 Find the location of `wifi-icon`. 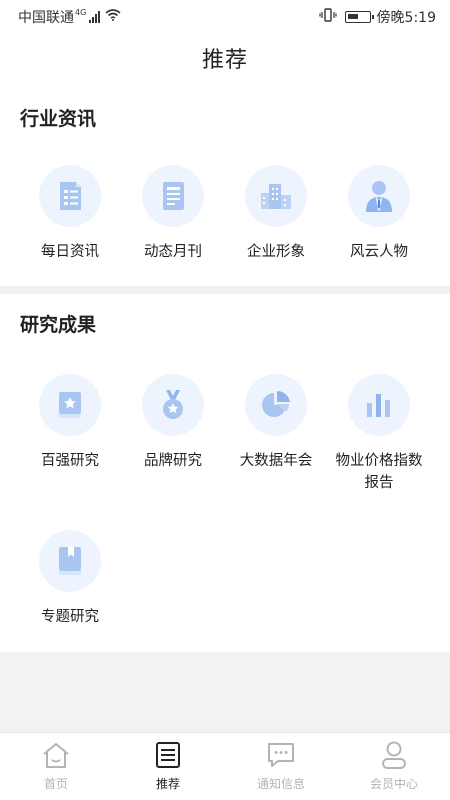

wifi-icon is located at coordinates (113, 17).